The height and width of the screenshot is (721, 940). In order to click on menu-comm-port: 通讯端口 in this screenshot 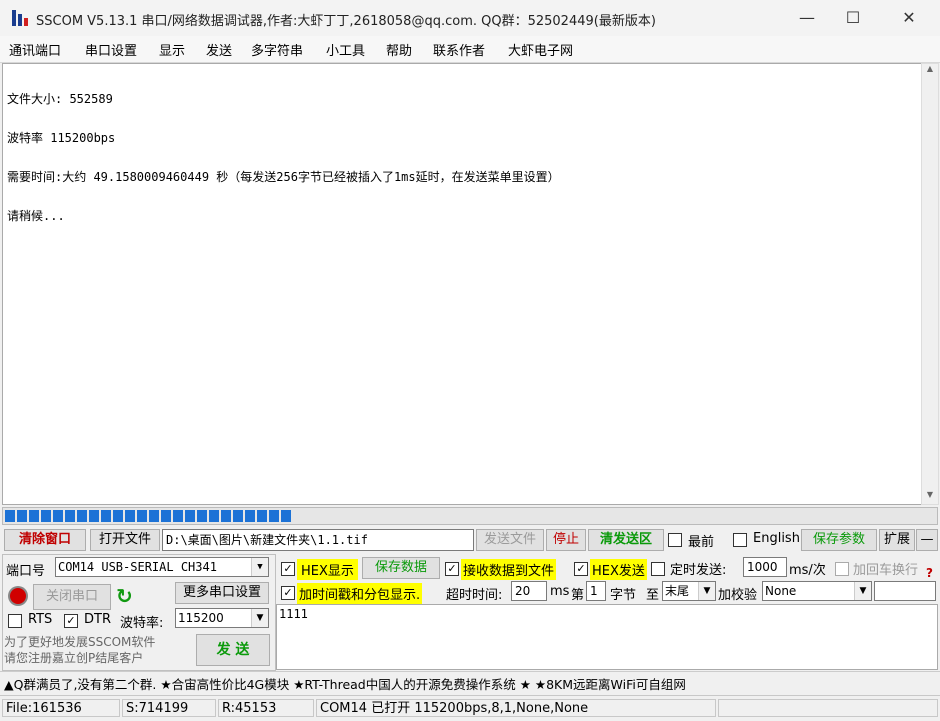, I will do `click(35, 49)`.